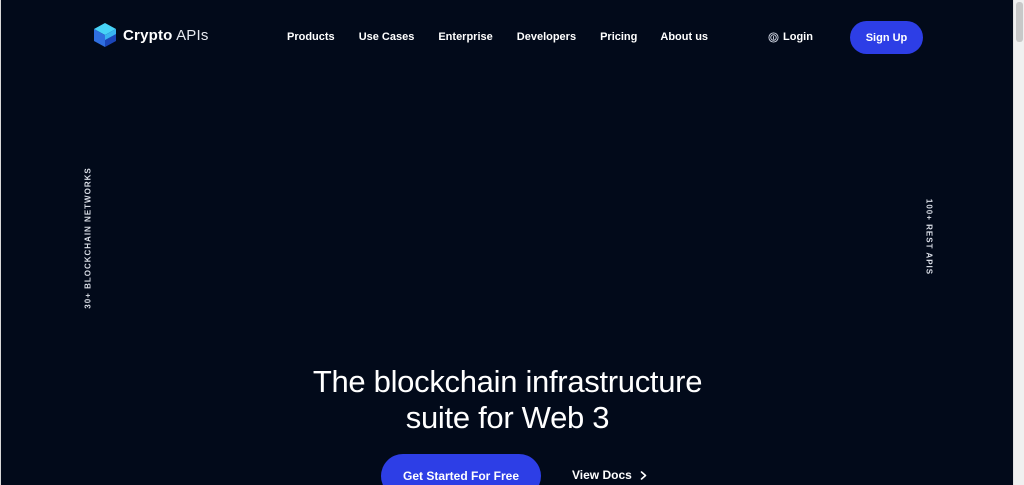 This screenshot has height=485, width=1024. What do you see at coordinates (684, 37) in the screenshot?
I see `nav-item-about-us: About us` at bounding box center [684, 37].